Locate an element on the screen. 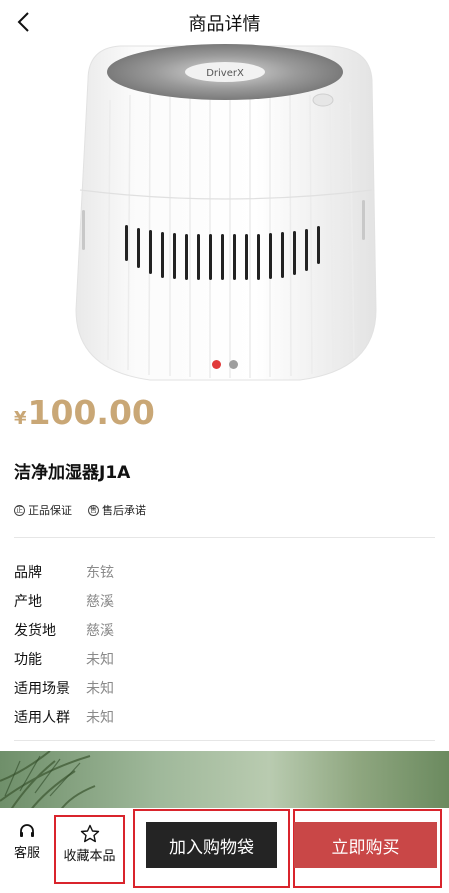 Image resolution: width=449 pixels, height=893 pixels. badge-after-sales: 售 售后承诺 is located at coordinates (117, 510).